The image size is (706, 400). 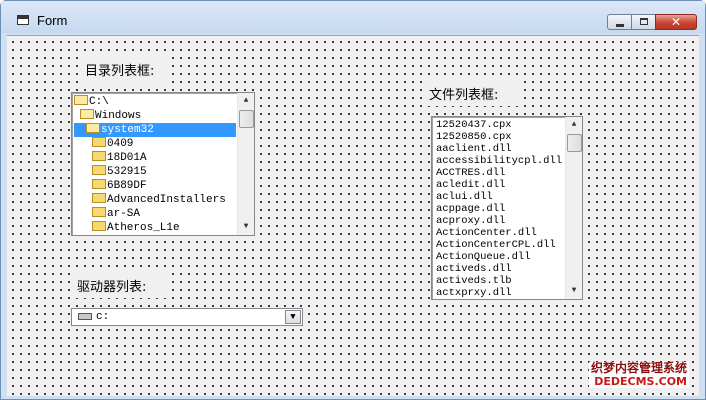 I want to click on maximize-icon, so click(x=644, y=21).